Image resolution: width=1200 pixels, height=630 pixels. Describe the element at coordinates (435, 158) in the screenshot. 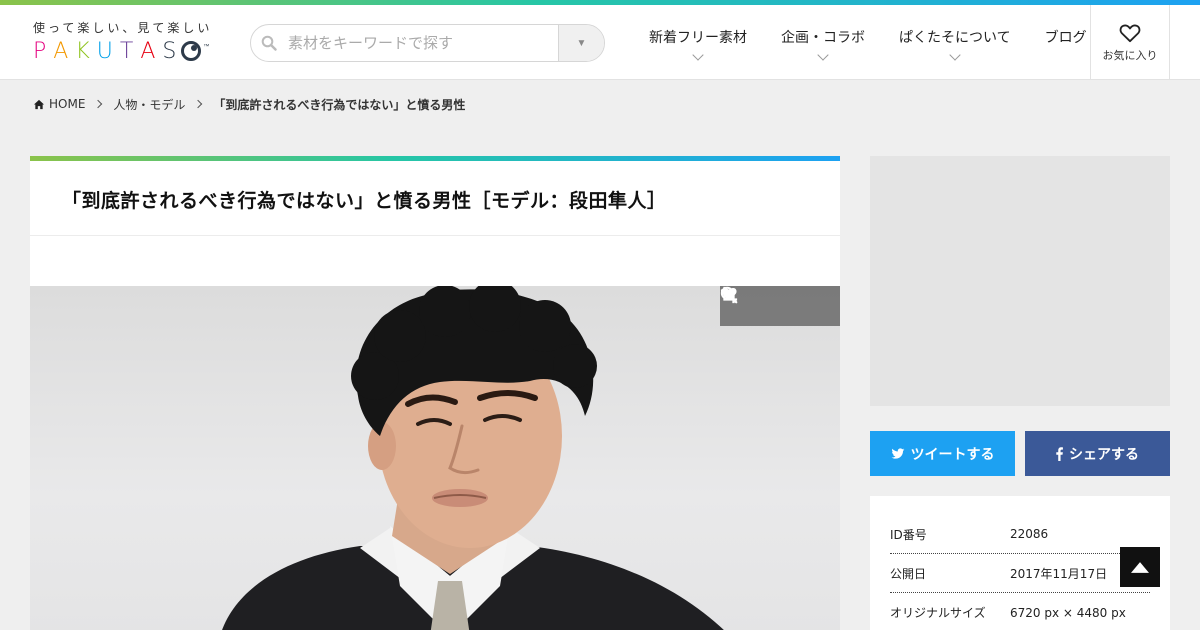

I see `card-accent-bar` at that location.